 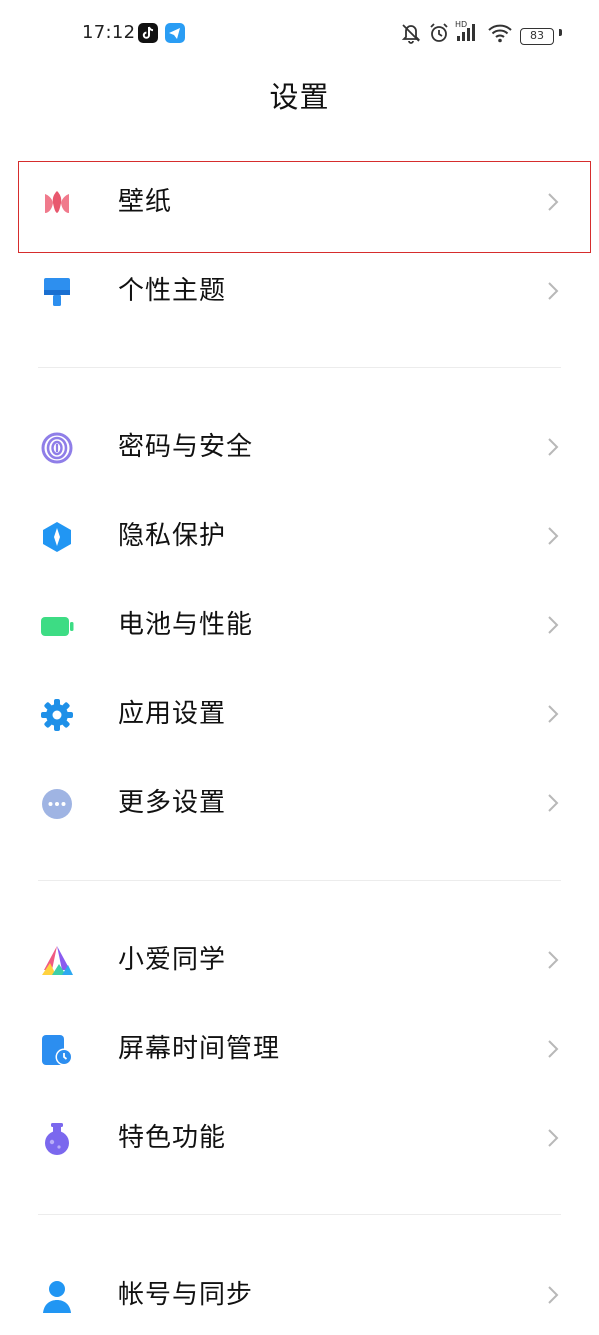 What do you see at coordinates (439, 35) in the screenshot?
I see `alarm-icon` at bounding box center [439, 35].